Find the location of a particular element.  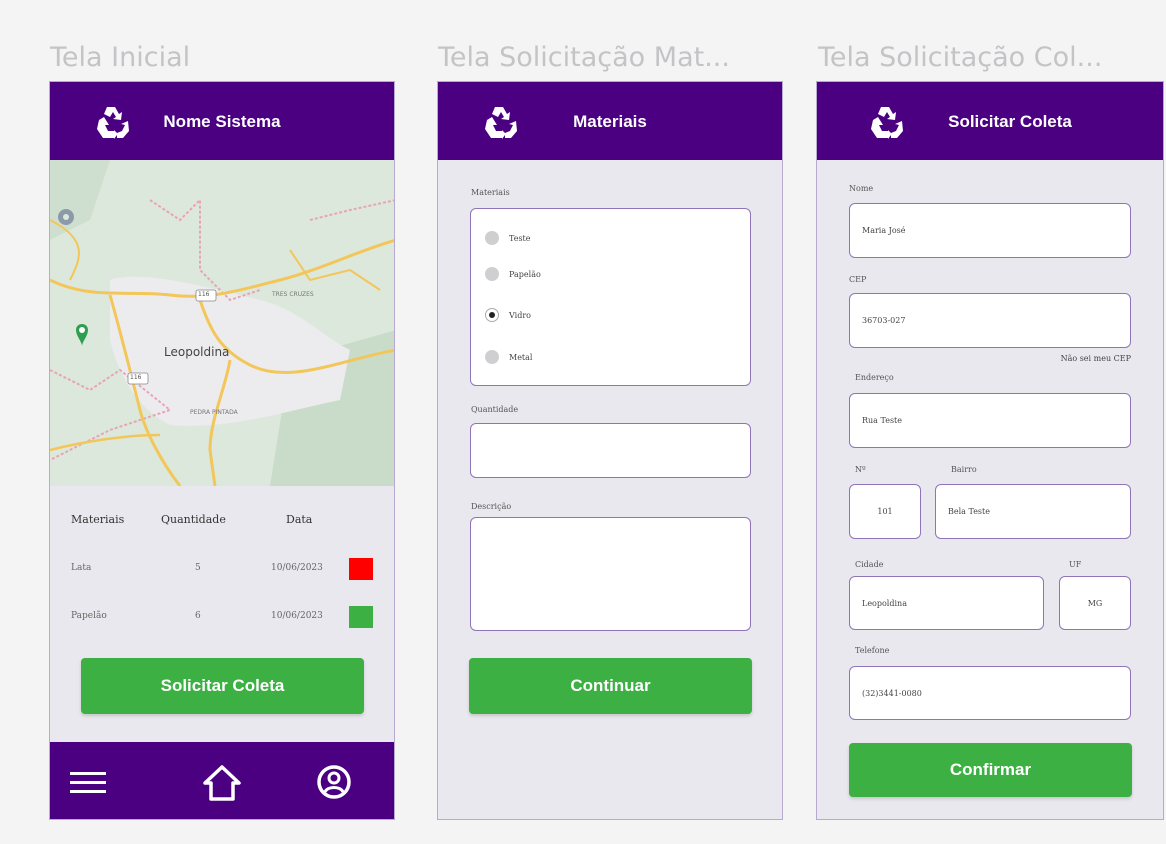

radio-label: Teste is located at coordinates (520, 238).